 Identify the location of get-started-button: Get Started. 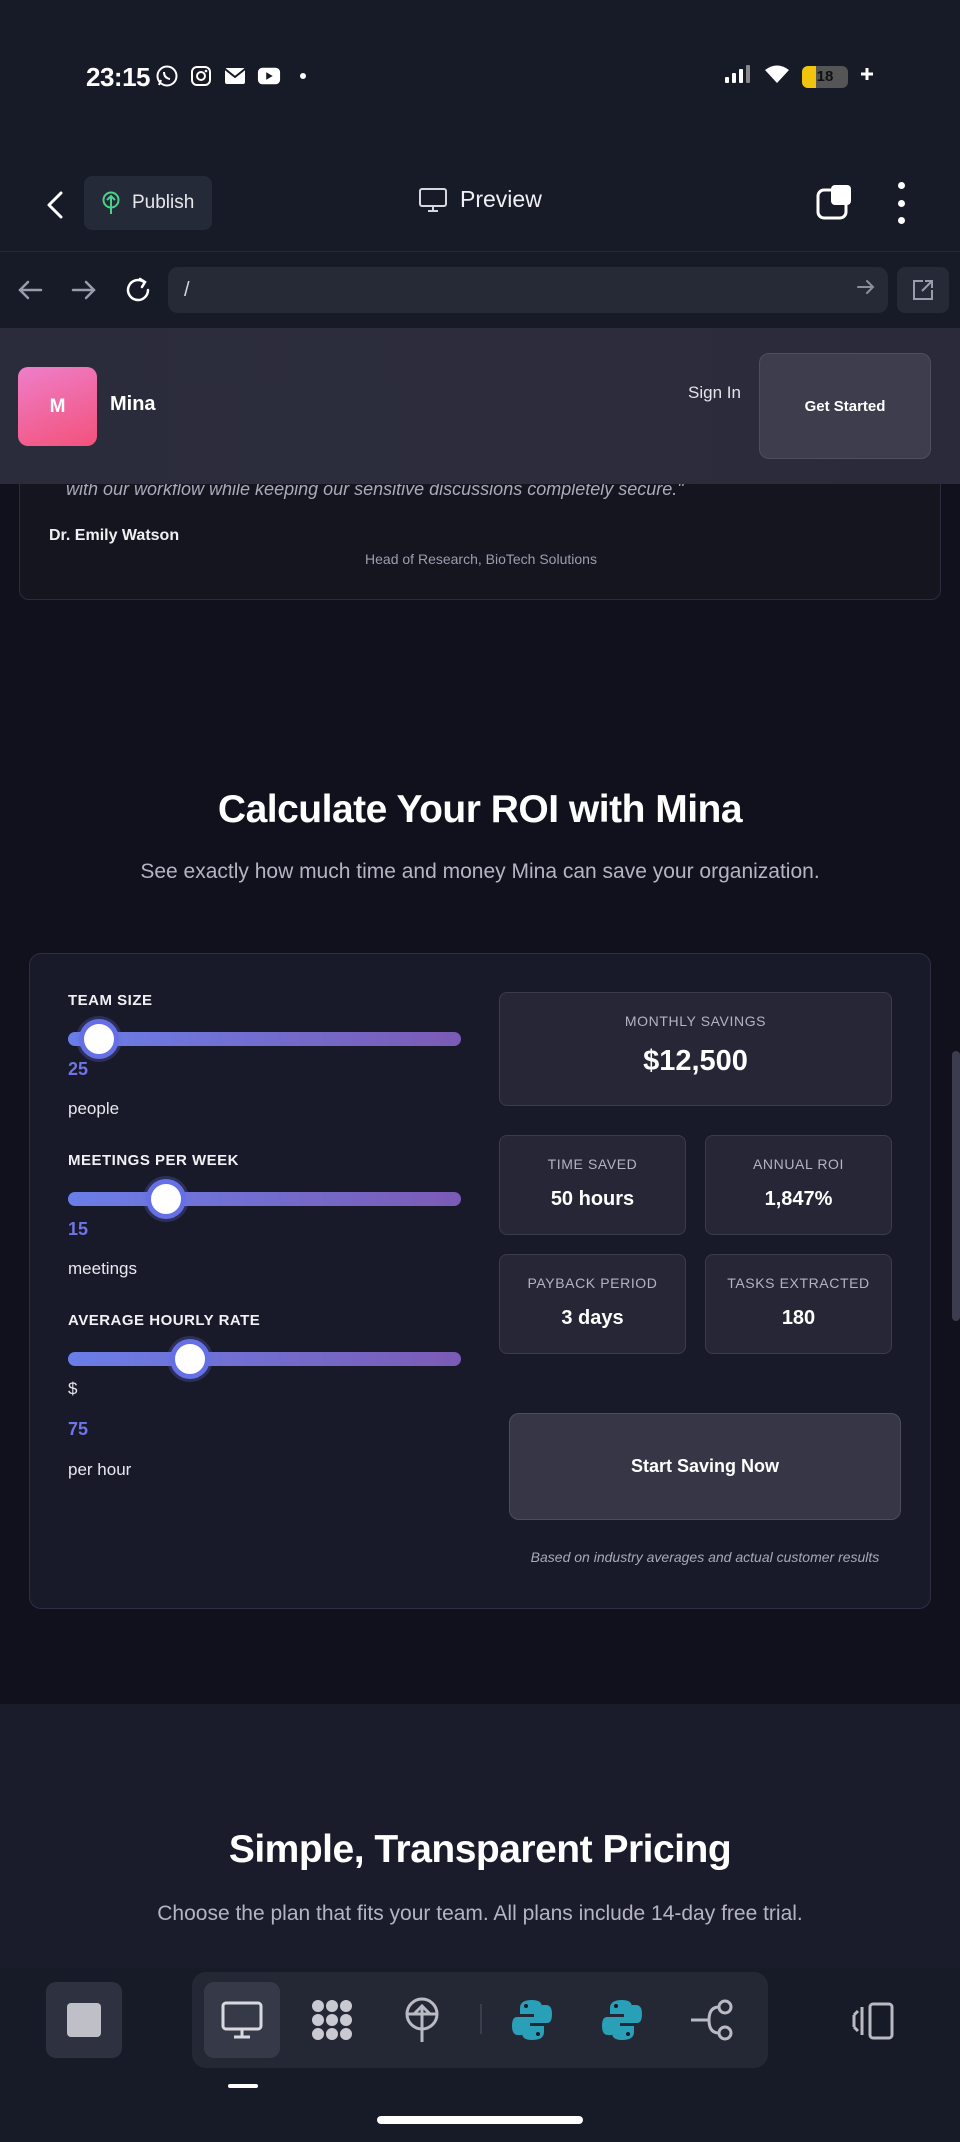
(845, 406).